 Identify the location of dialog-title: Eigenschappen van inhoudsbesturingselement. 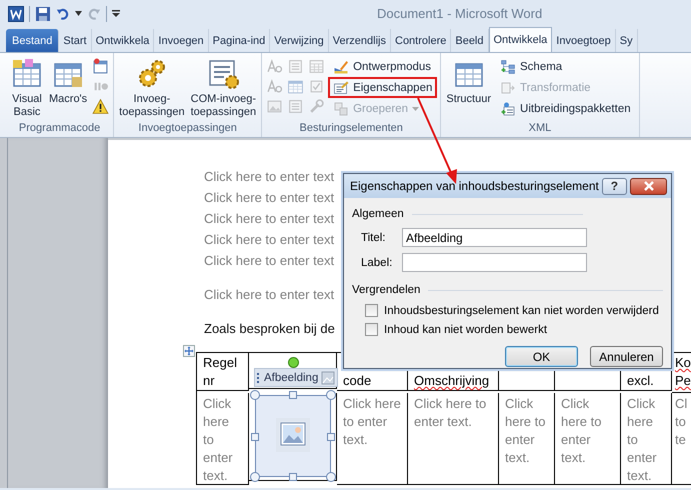
(474, 186).